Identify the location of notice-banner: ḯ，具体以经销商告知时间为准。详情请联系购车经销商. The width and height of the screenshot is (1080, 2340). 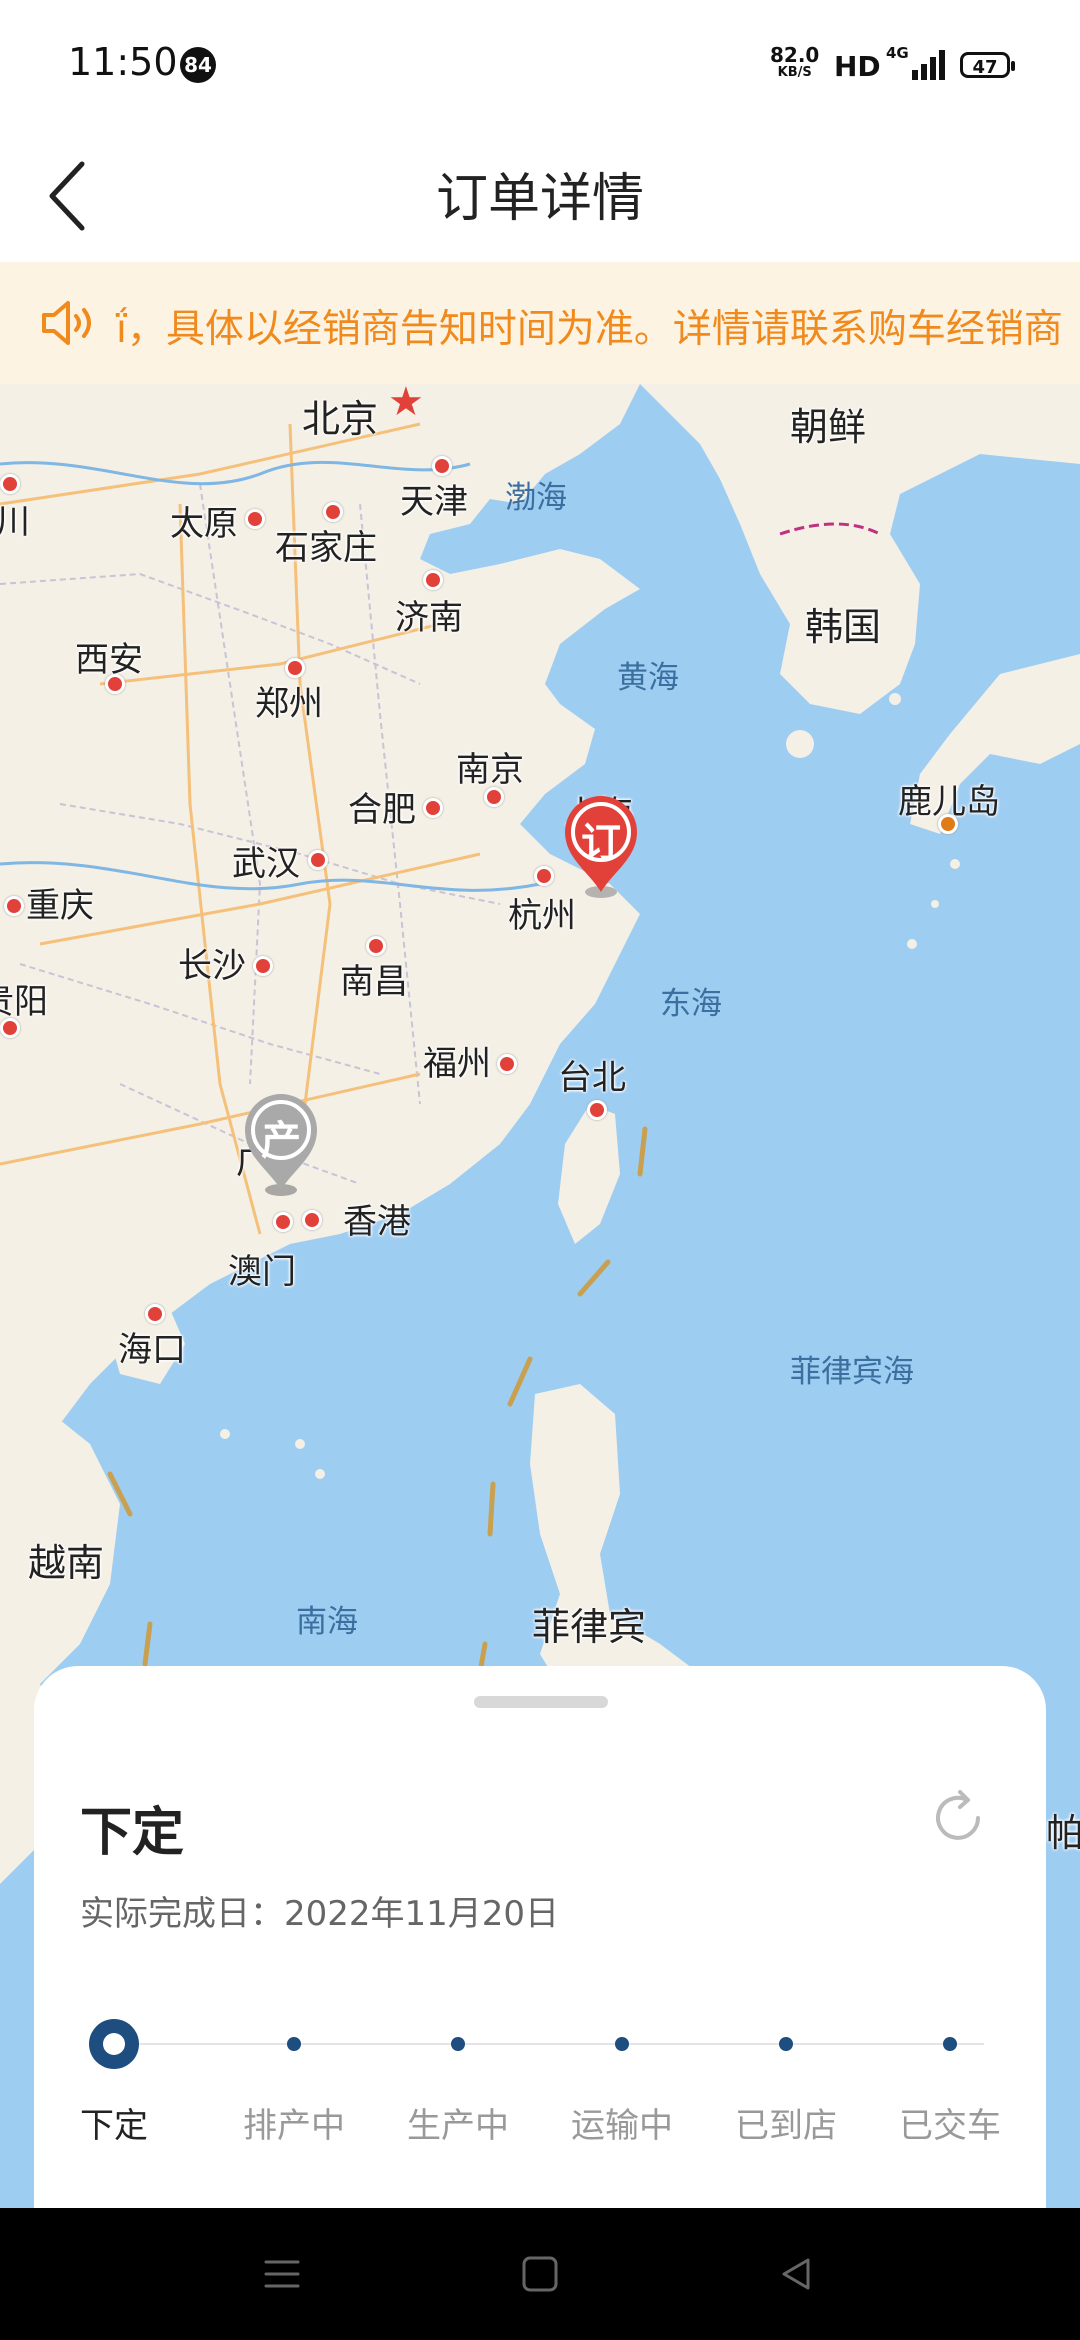
(540, 323).